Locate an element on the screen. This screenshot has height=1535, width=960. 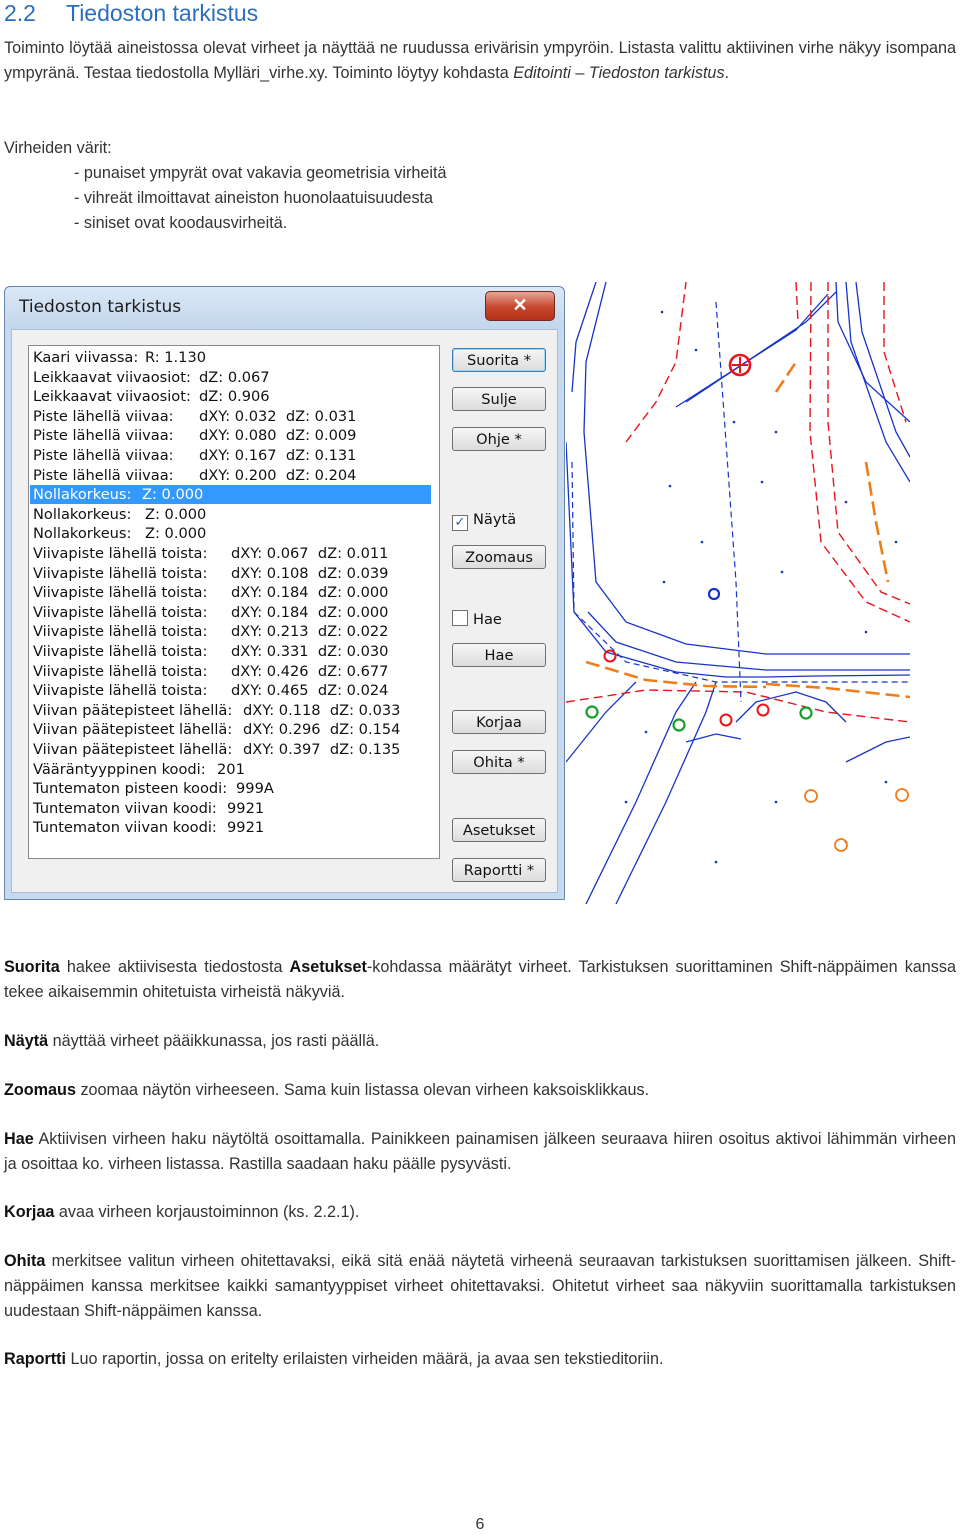
error-list-item: Vääräntyyppinen koodi: 201 is located at coordinates (139, 769).